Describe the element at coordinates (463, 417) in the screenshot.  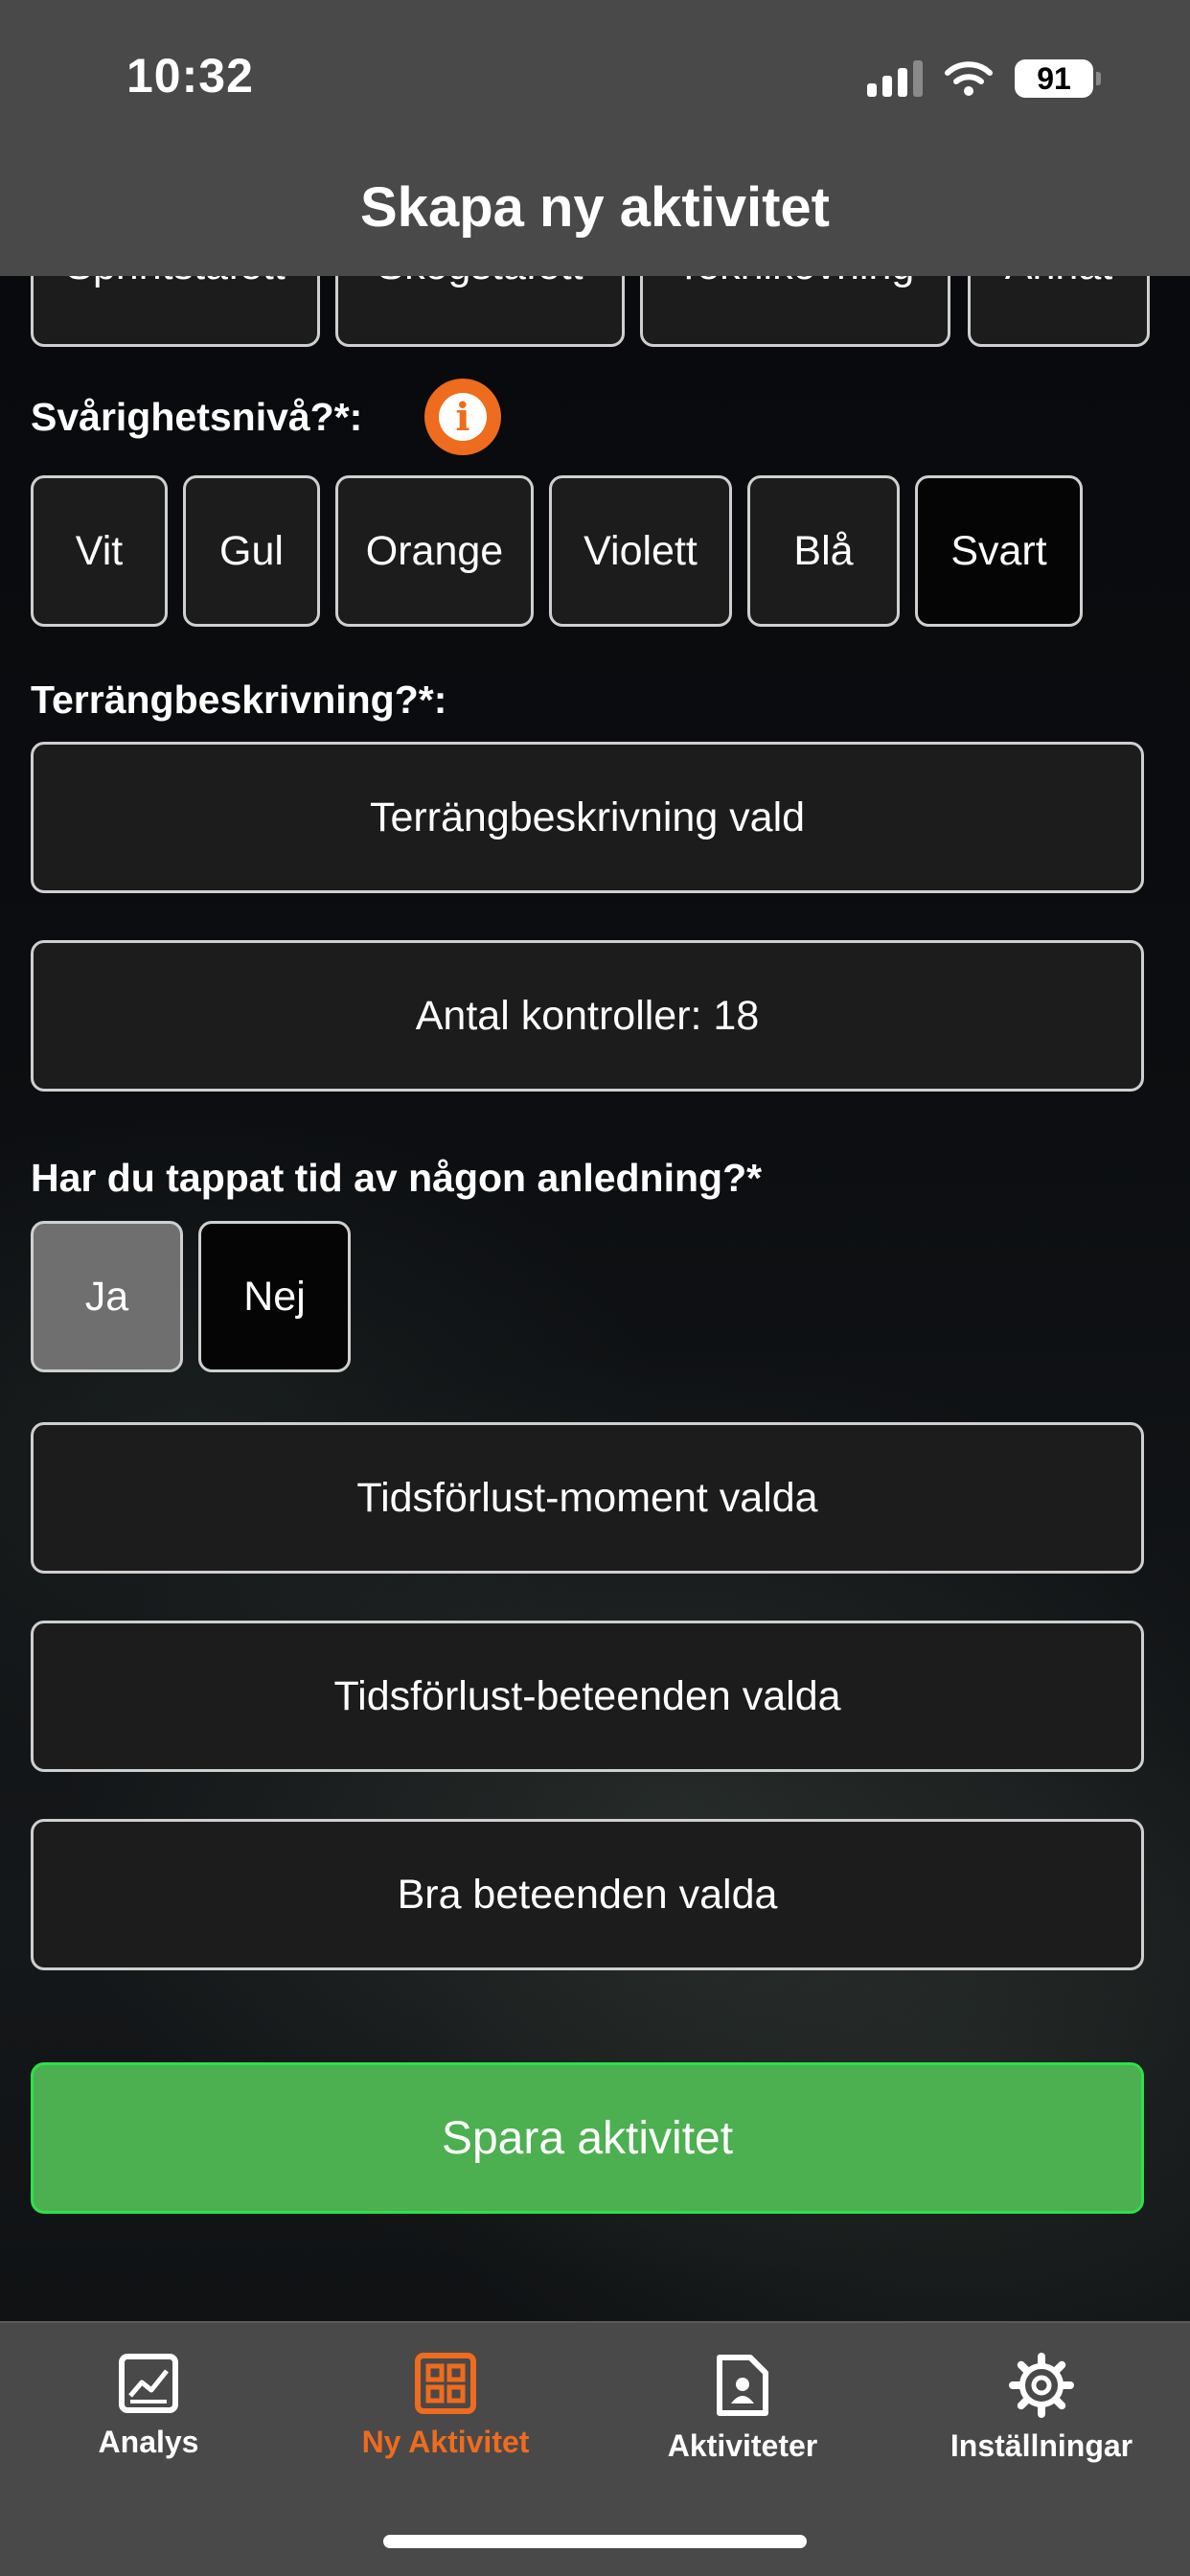
I see `info-icon: i` at that location.